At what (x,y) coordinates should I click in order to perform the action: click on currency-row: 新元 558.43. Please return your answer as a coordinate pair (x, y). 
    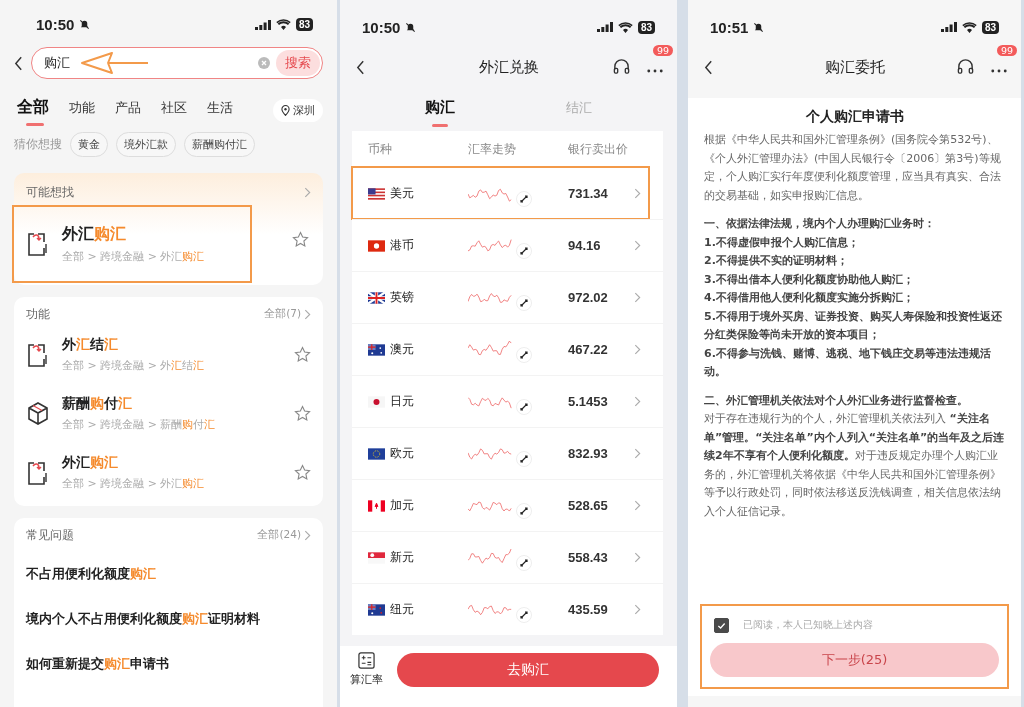
    Looking at the image, I should click on (507, 557).